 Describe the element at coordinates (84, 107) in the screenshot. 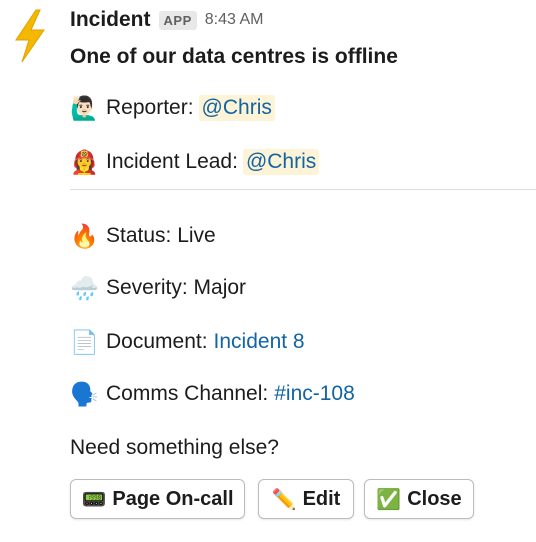

I see `hand-raised-person-icon: 🙋🏻‍♂️` at that location.